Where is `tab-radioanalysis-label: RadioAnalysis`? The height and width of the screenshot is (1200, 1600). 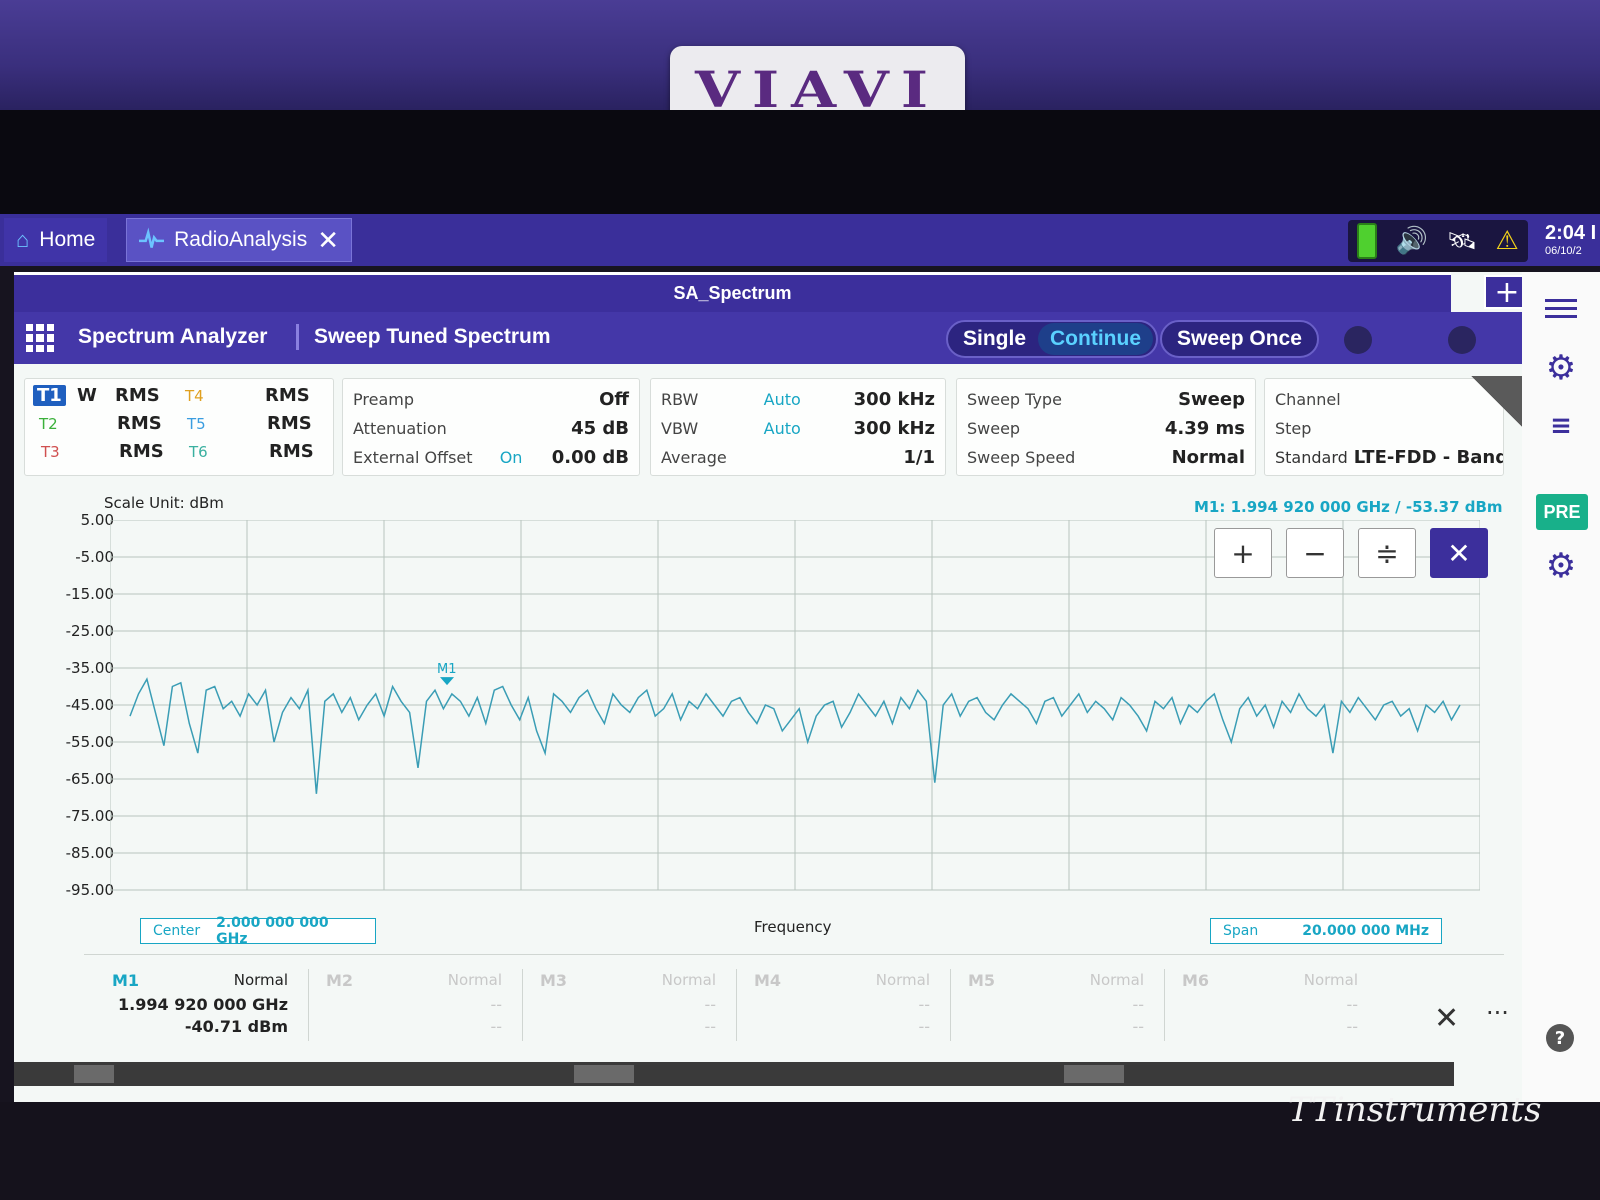 tab-radioanalysis-label: RadioAnalysis is located at coordinates (241, 239).